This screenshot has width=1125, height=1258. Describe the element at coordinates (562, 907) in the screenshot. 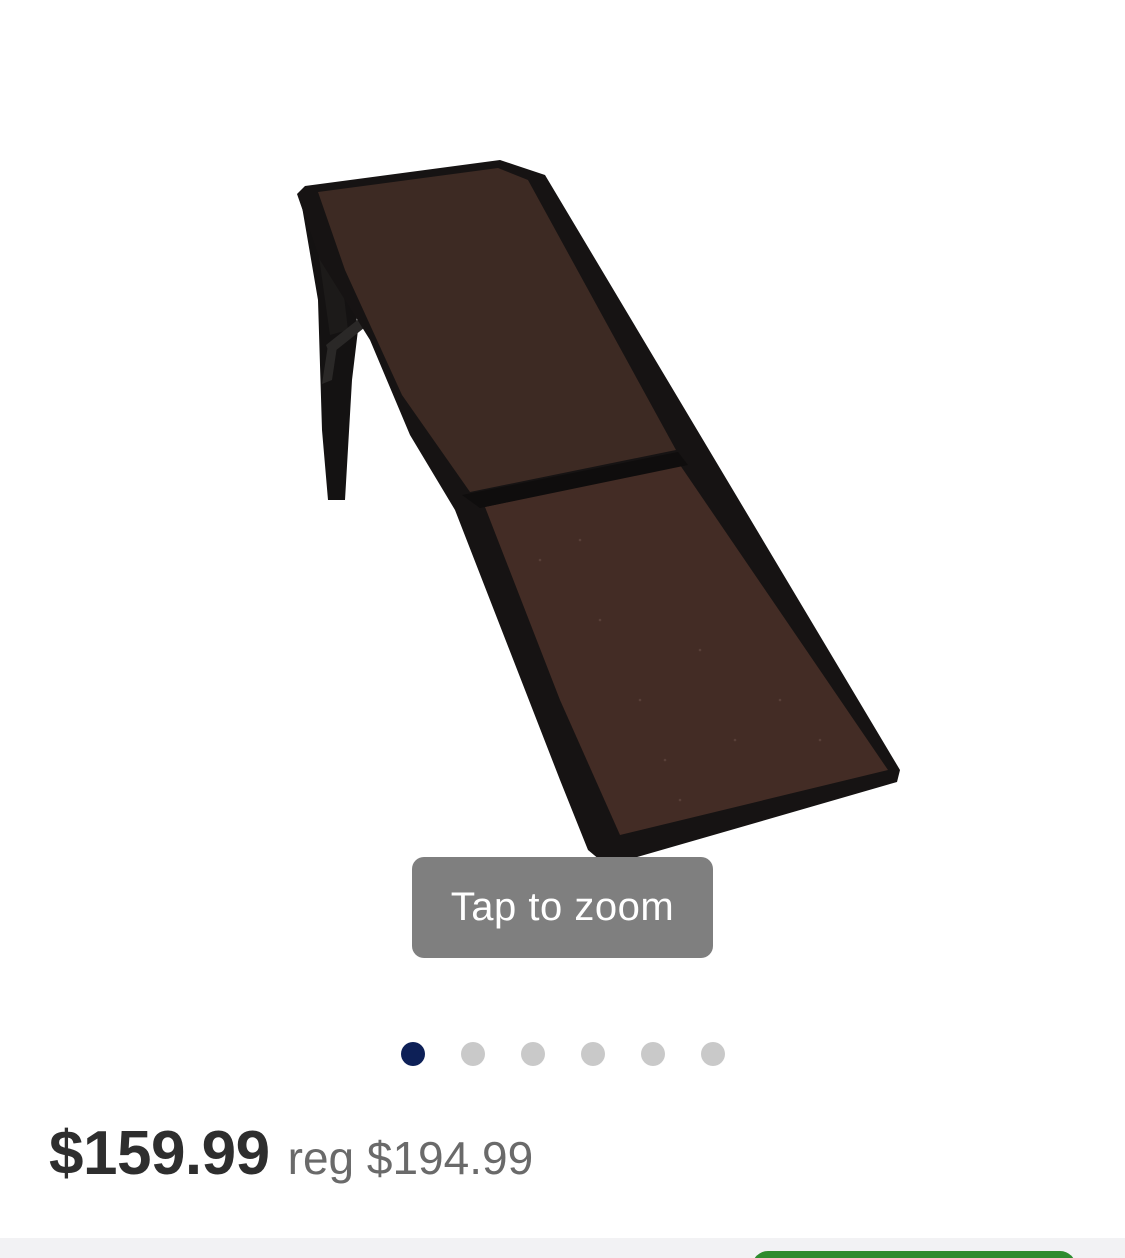

I see `tap-to-zoom-hint: Tap to zoom` at that location.